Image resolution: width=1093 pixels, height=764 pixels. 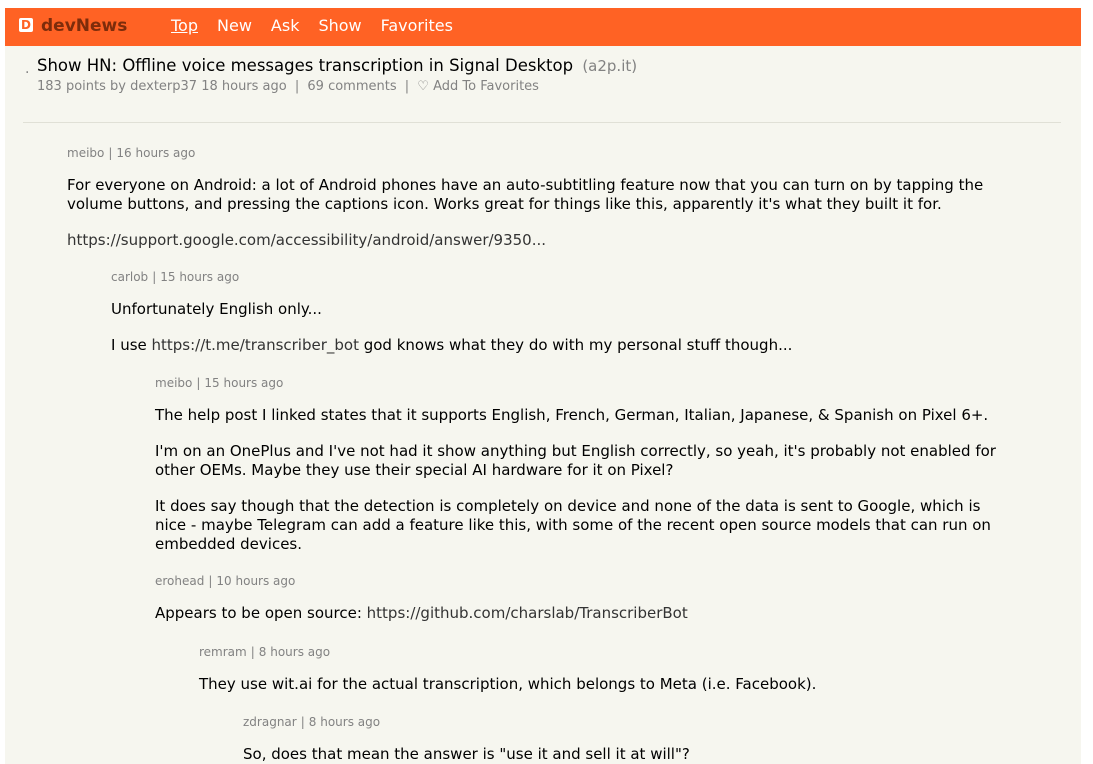 I want to click on add-to-favorites-link: ♡ Add To Favorites, so click(x=478, y=86).